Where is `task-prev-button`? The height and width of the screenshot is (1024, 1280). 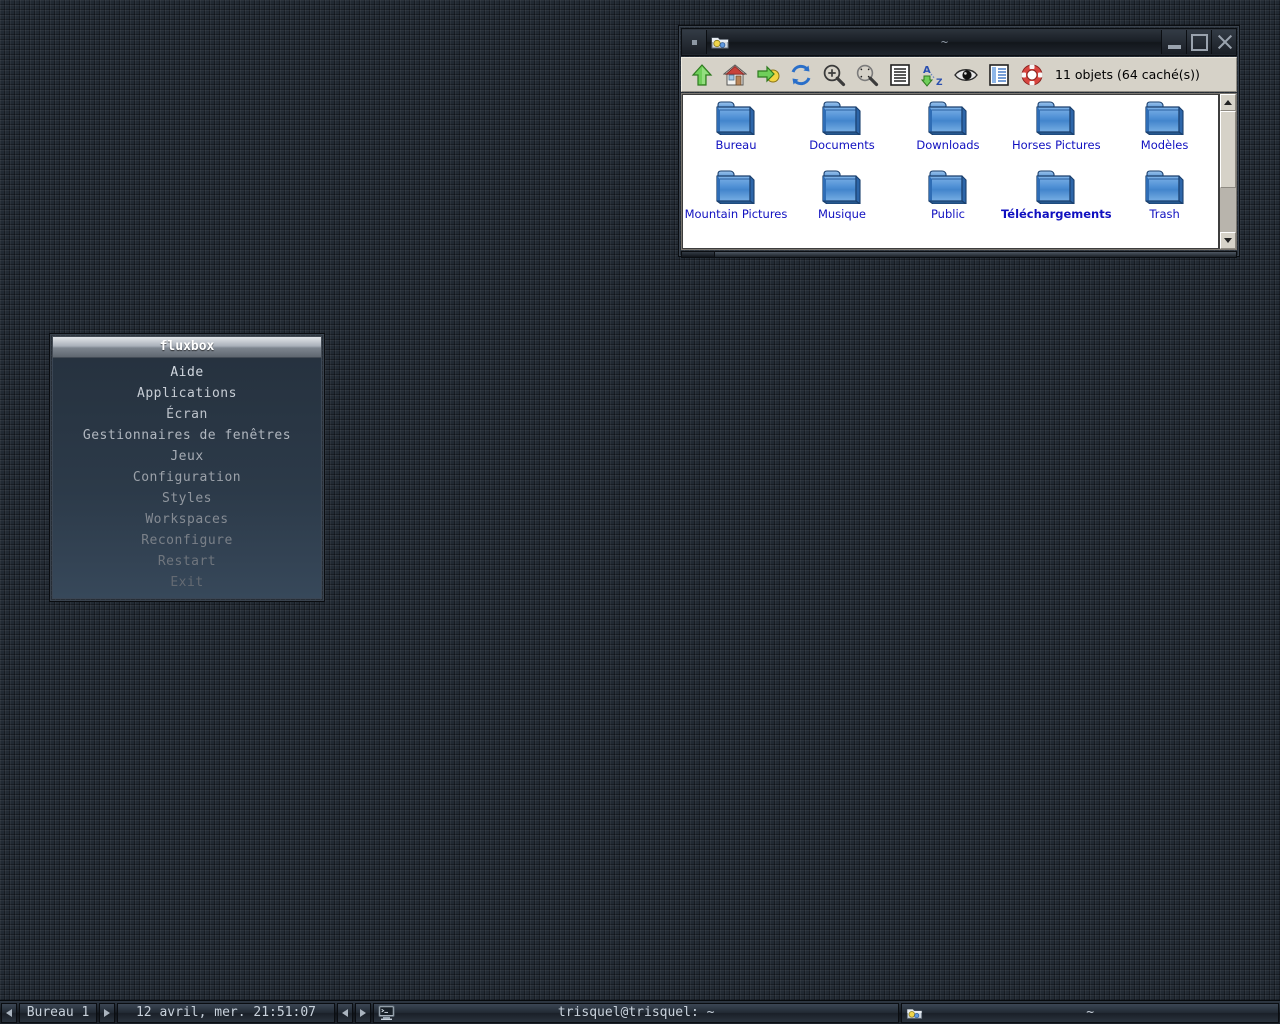 task-prev-button is located at coordinates (345, 1012).